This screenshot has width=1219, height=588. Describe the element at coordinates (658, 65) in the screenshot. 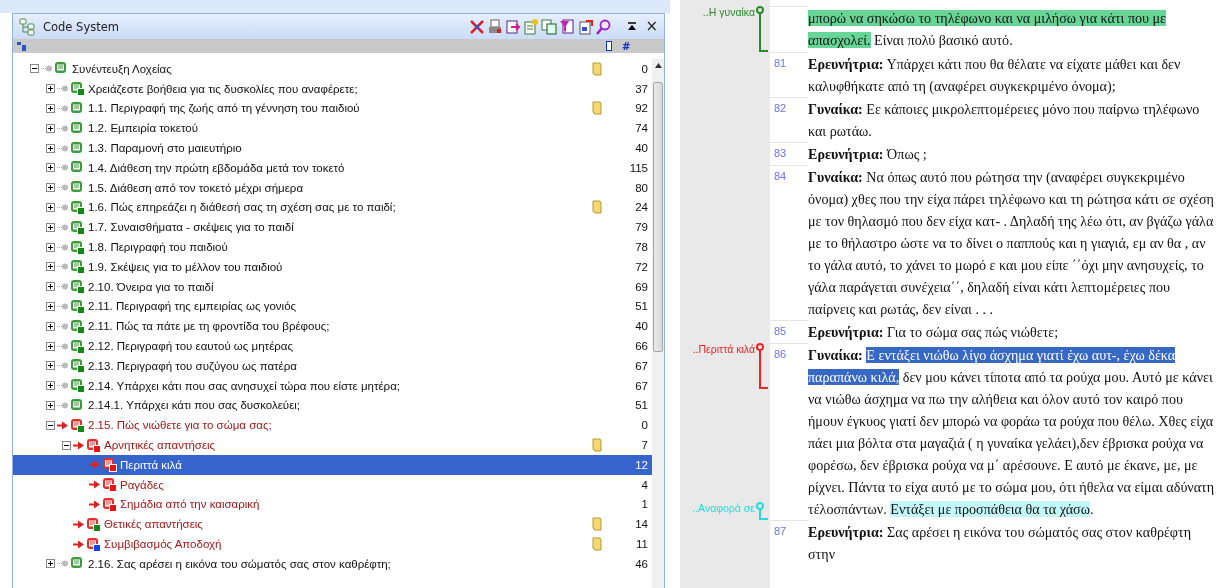

I see `scroll-up-arrow-icon` at that location.